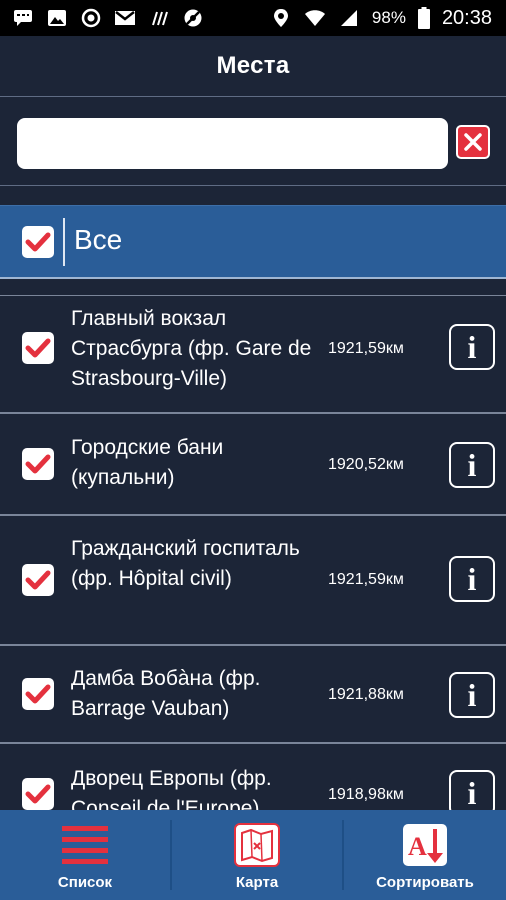 This screenshot has width=506, height=900. Describe the element at coordinates (85, 845) in the screenshot. I see `list-icon` at that location.